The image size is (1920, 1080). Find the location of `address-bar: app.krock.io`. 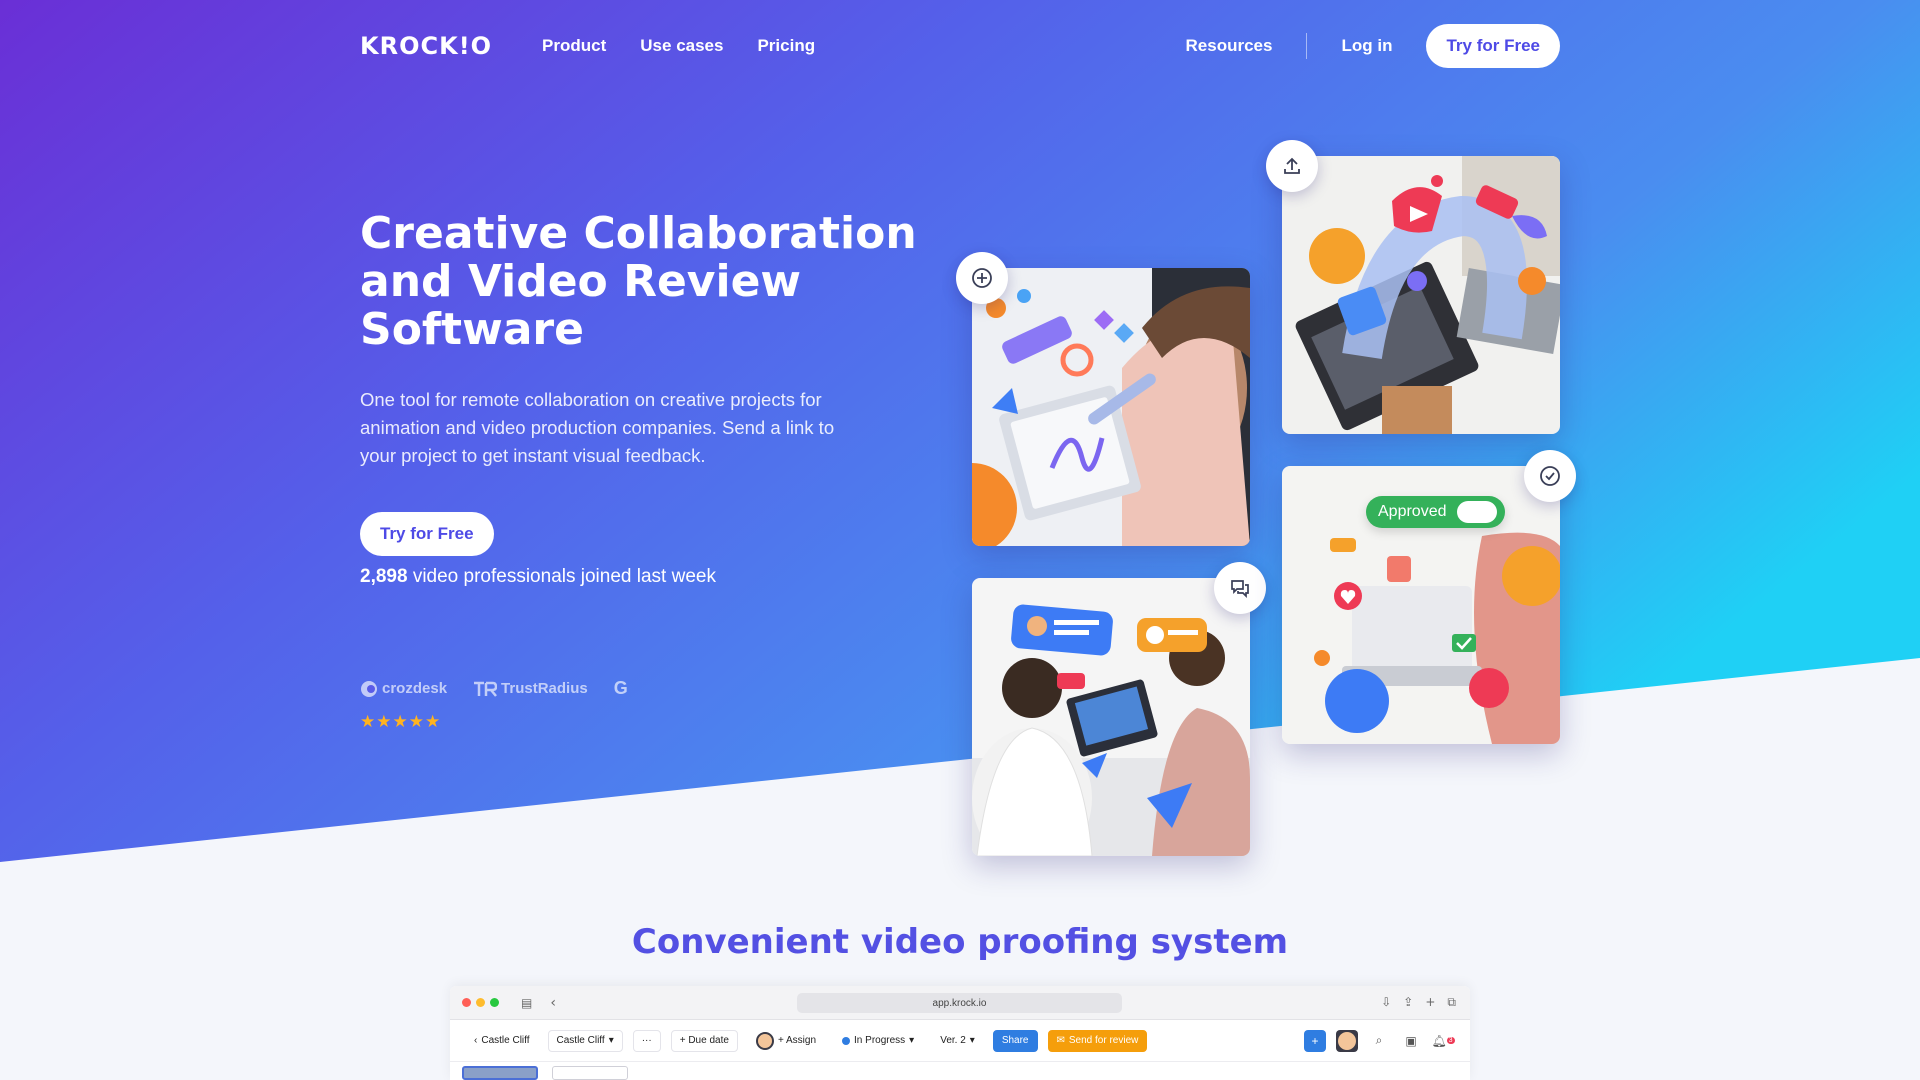

address-bar: app.krock.io is located at coordinates (959, 1003).